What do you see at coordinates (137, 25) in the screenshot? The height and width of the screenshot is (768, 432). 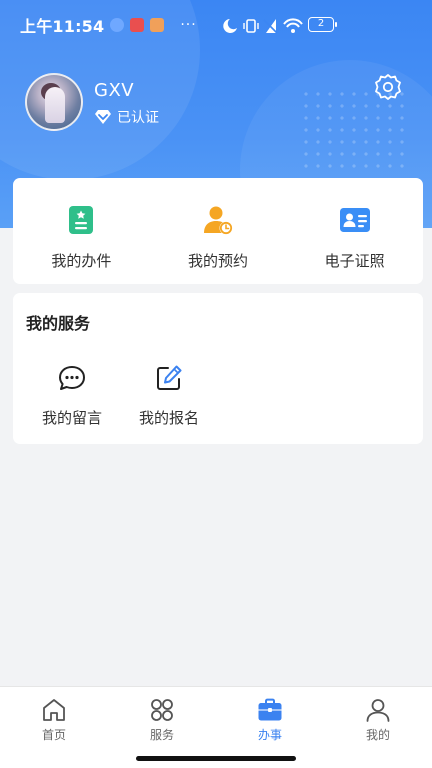 I see `app-notification-icon` at bounding box center [137, 25].